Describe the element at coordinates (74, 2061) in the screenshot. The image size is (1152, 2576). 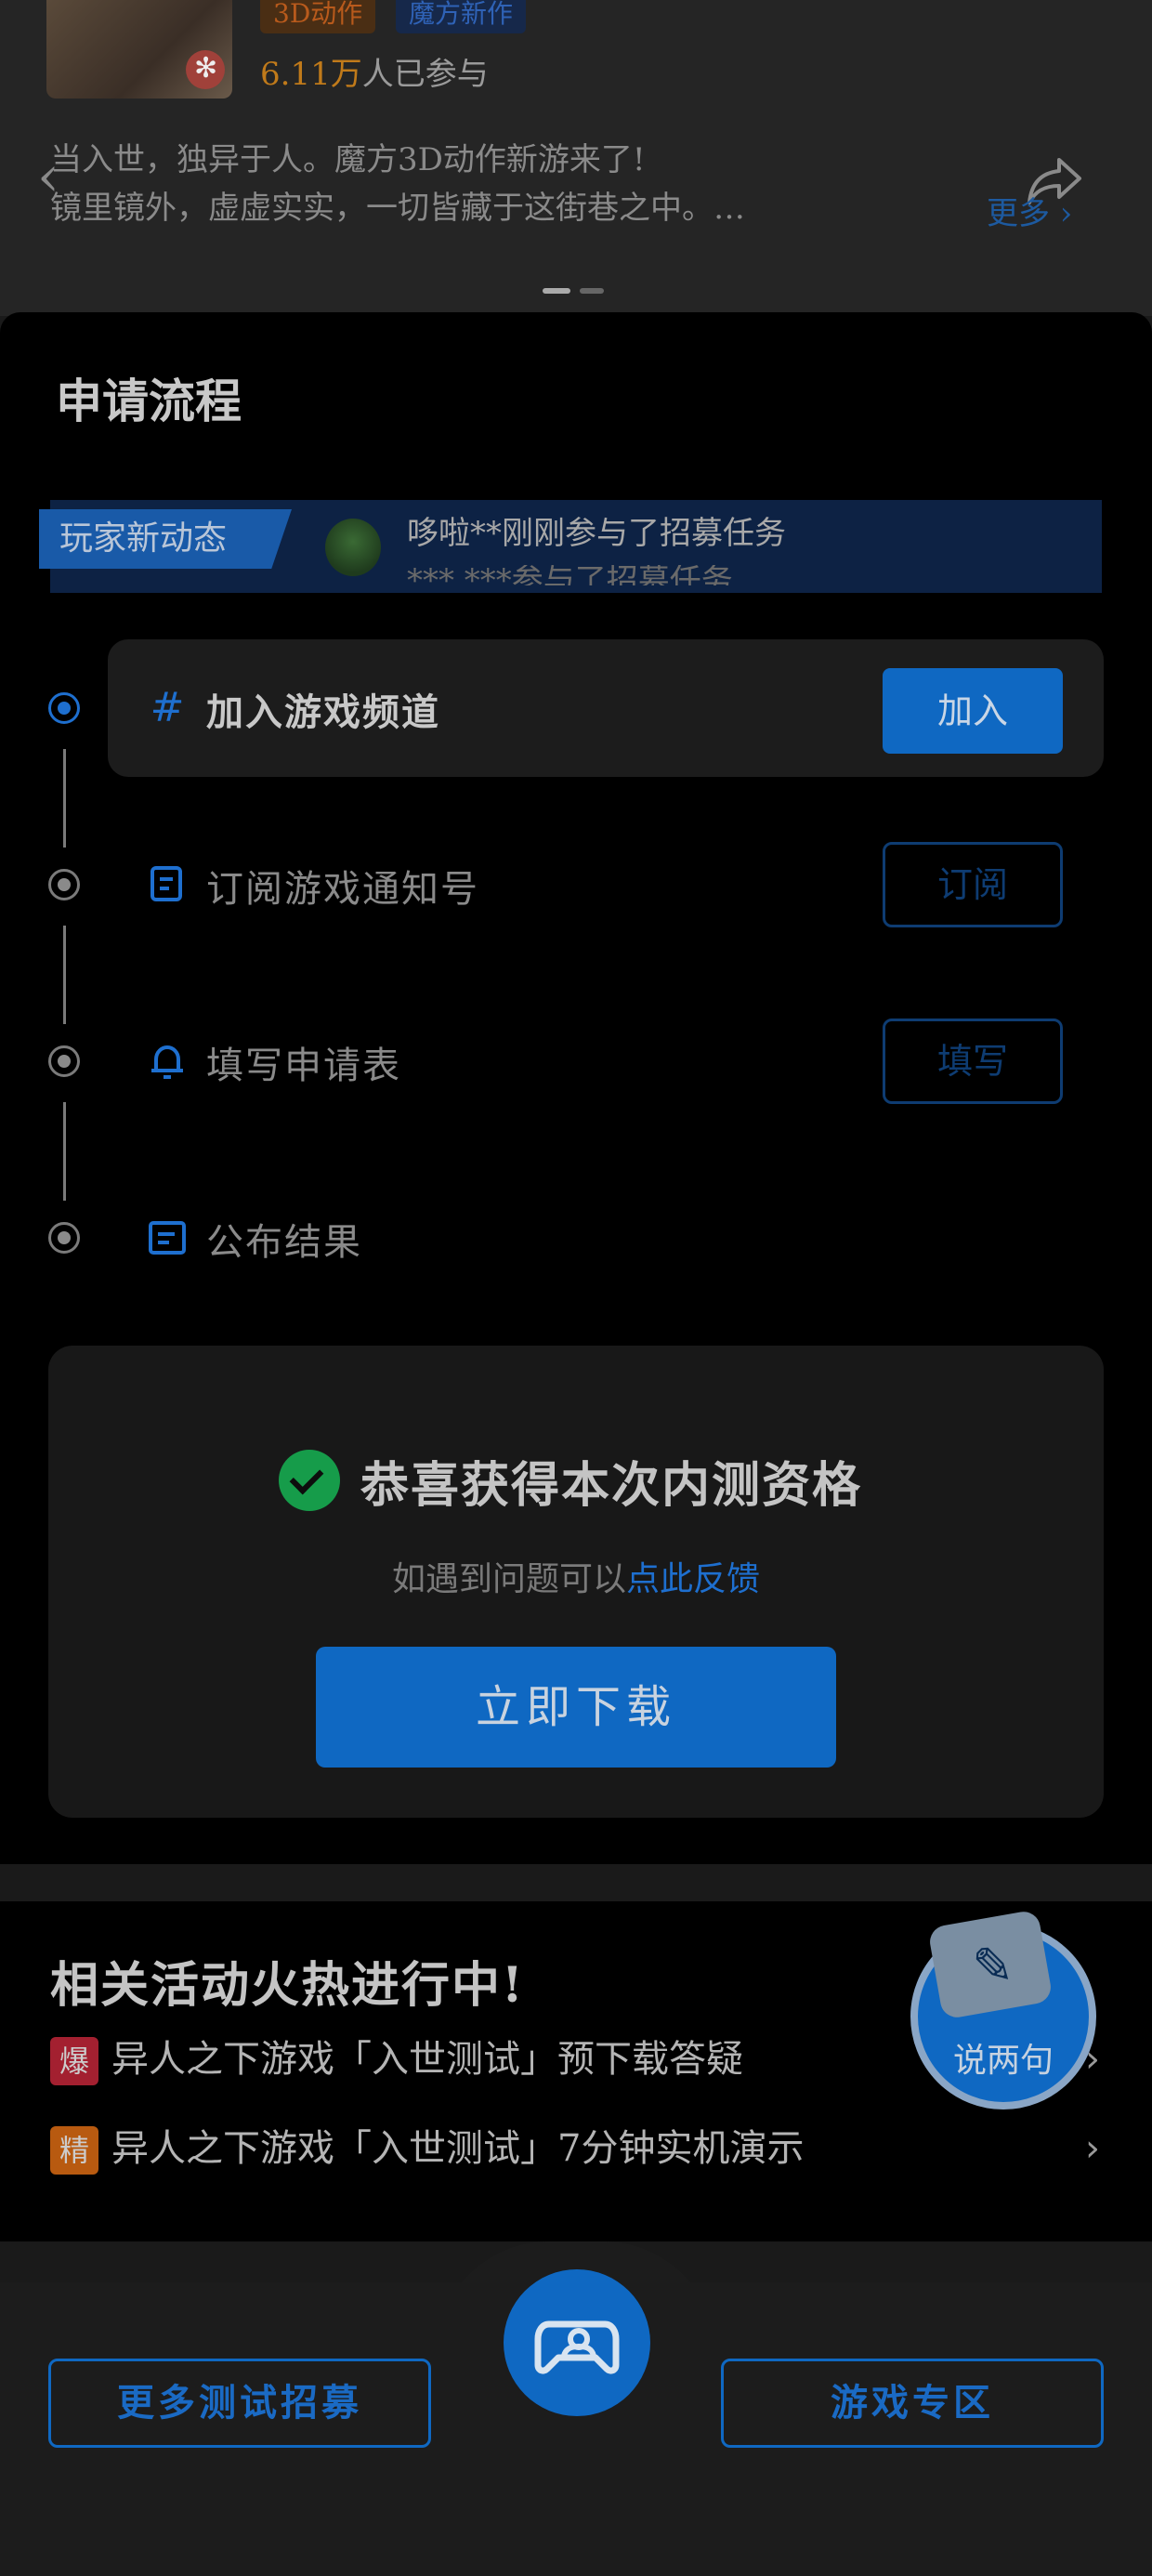
I see `hot-badge: 爆` at that location.